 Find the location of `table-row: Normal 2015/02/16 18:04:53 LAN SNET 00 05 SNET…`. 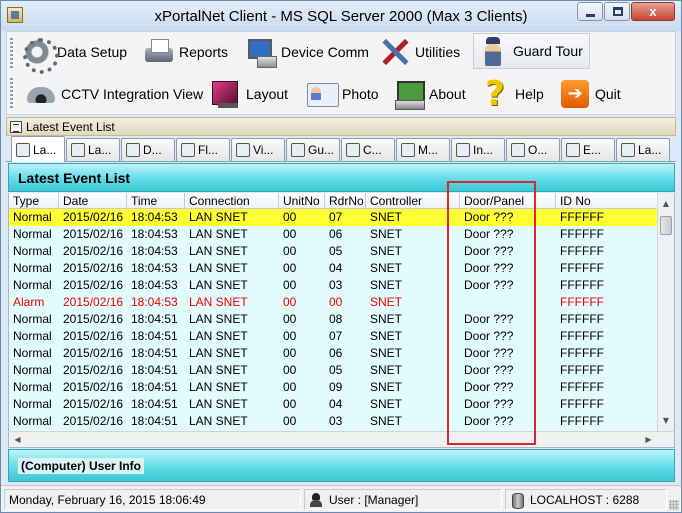

table-row: Normal 2015/02/16 18:04:53 LAN SNET 00 05 SNET… is located at coordinates (334, 251).